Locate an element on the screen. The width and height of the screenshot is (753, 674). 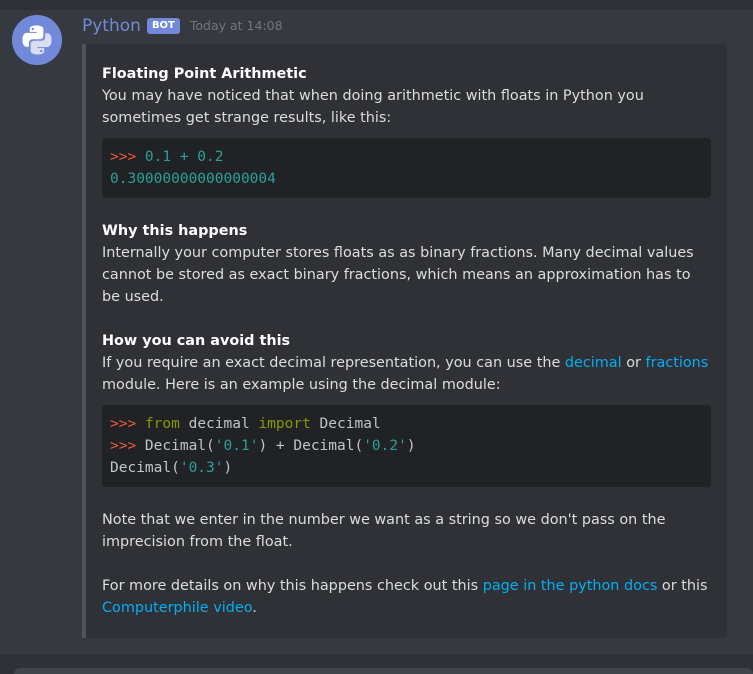
python-logo-icon is located at coordinates (37, 40).